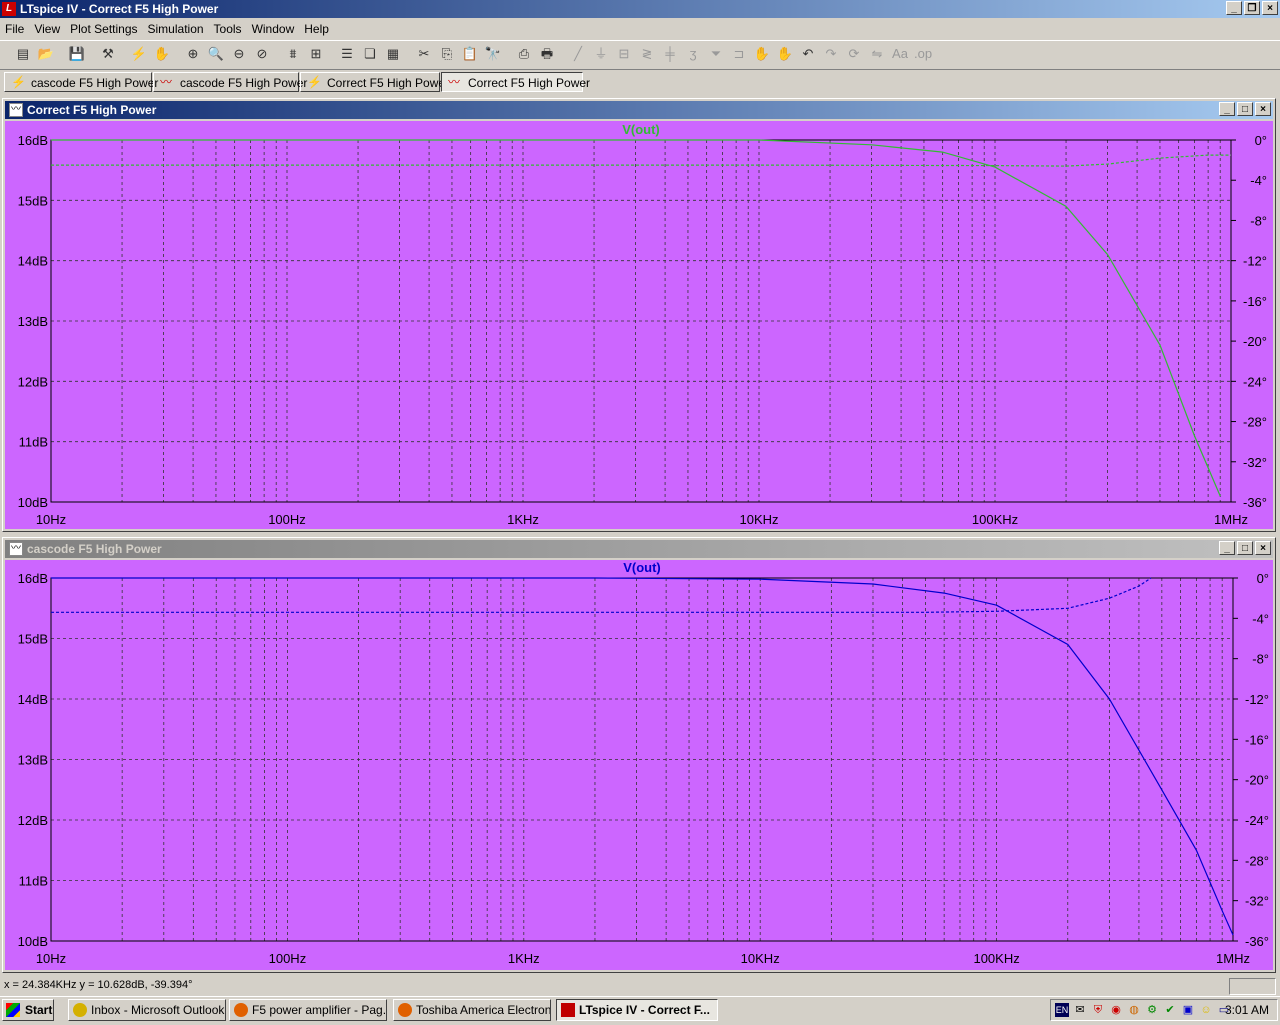 The image size is (1280, 1025). What do you see at coordinates (14, 29) in the screenshot?
I see `menu-file: File` at bounding box center [14, 29].